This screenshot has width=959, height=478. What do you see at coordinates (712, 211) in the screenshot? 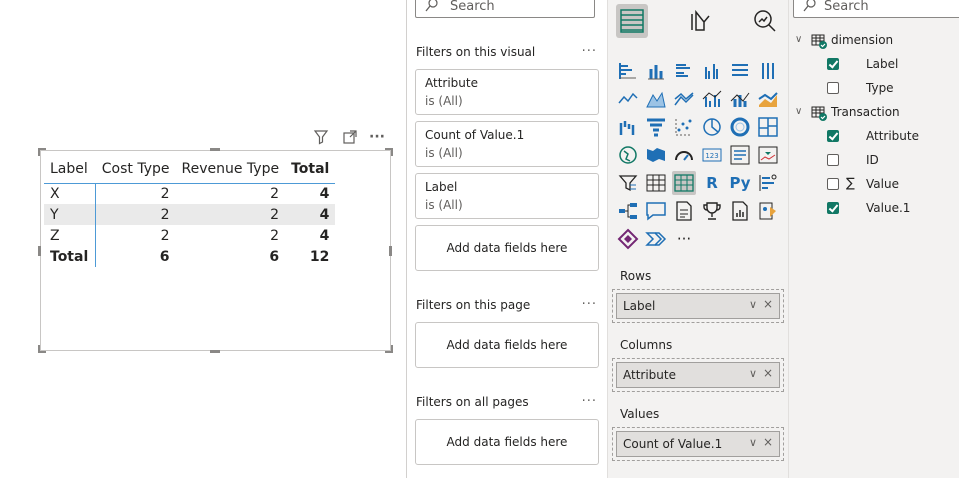
I see `goals-trophy-icon` at bounding box center [712, 211].